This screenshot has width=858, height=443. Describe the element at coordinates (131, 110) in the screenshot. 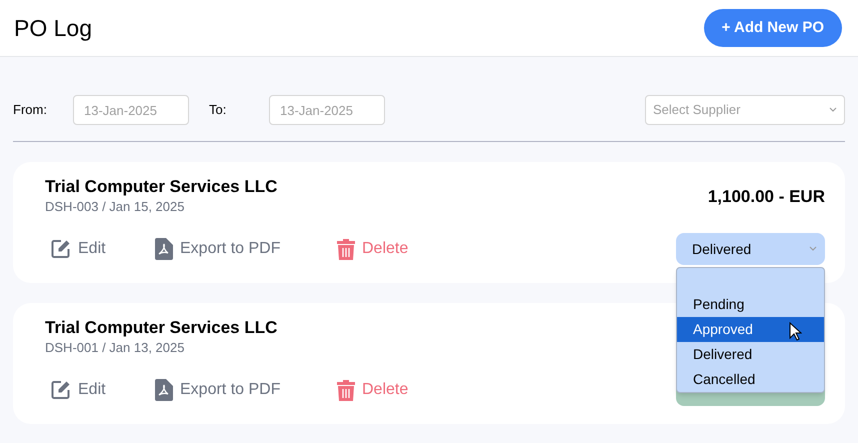

I see `from-date-field: 13-Jan-2025` at that location.